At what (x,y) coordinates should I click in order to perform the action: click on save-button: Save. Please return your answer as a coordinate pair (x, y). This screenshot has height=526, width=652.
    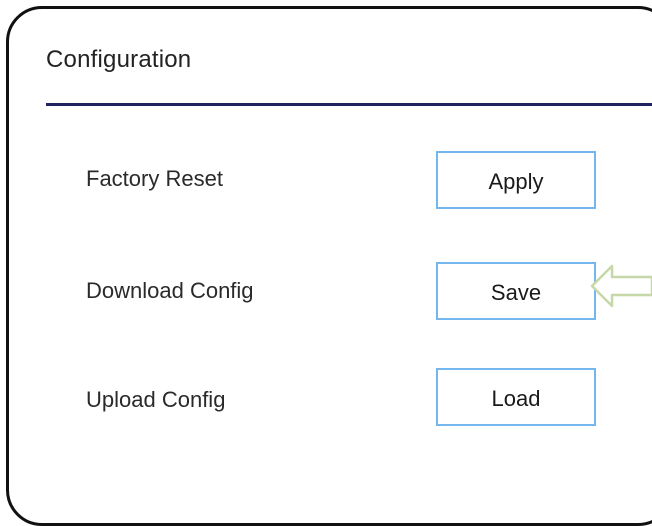
    Looking at the image, I should click on (516, 291).